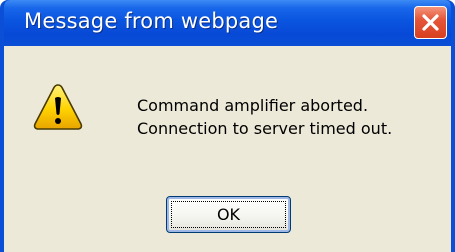  What do you see at coordinates (58, 107) in the screenshot?
I see `warning-icon` at bounding box center [58, 107].